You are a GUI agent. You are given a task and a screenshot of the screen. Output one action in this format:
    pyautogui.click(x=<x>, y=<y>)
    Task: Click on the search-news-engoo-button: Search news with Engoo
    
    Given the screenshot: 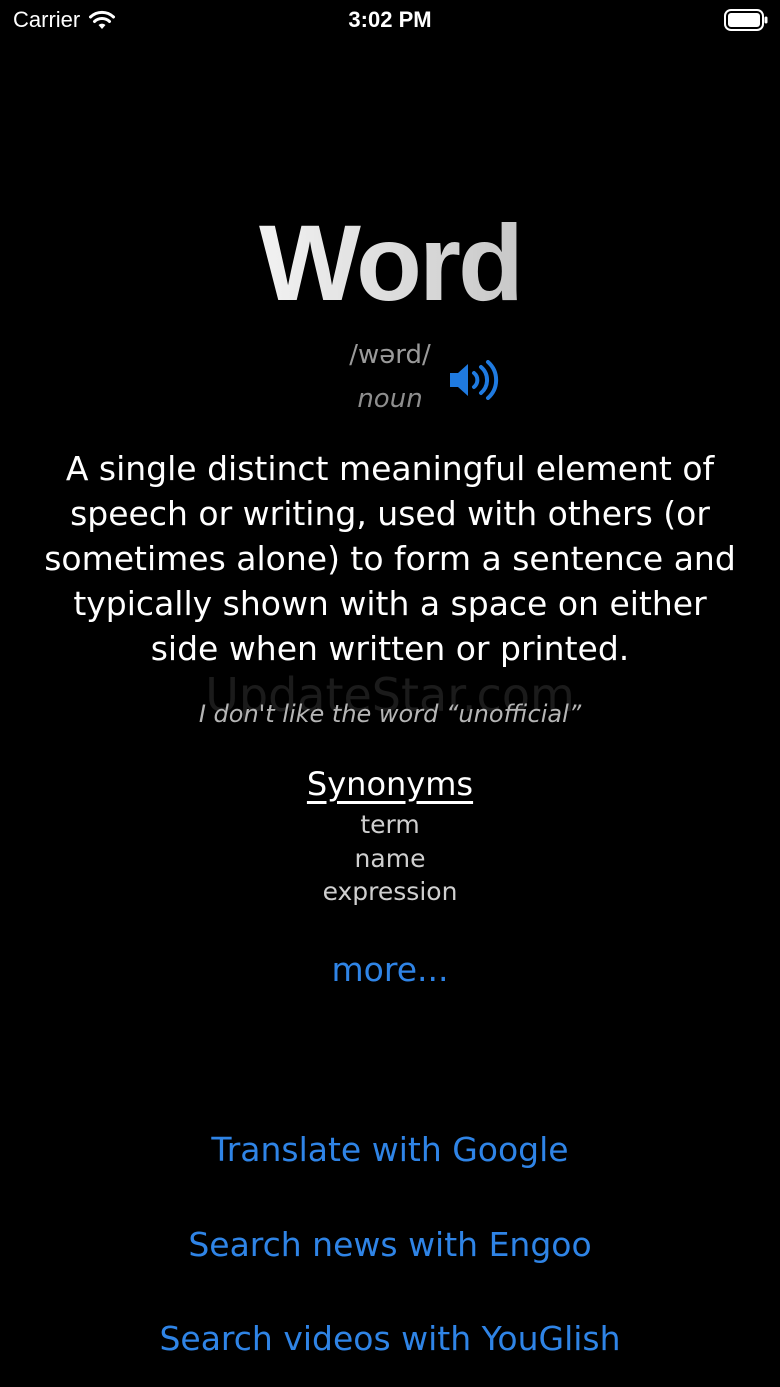 What is the action you would take?
    pyautogui.click(x=390, y=1244)
    